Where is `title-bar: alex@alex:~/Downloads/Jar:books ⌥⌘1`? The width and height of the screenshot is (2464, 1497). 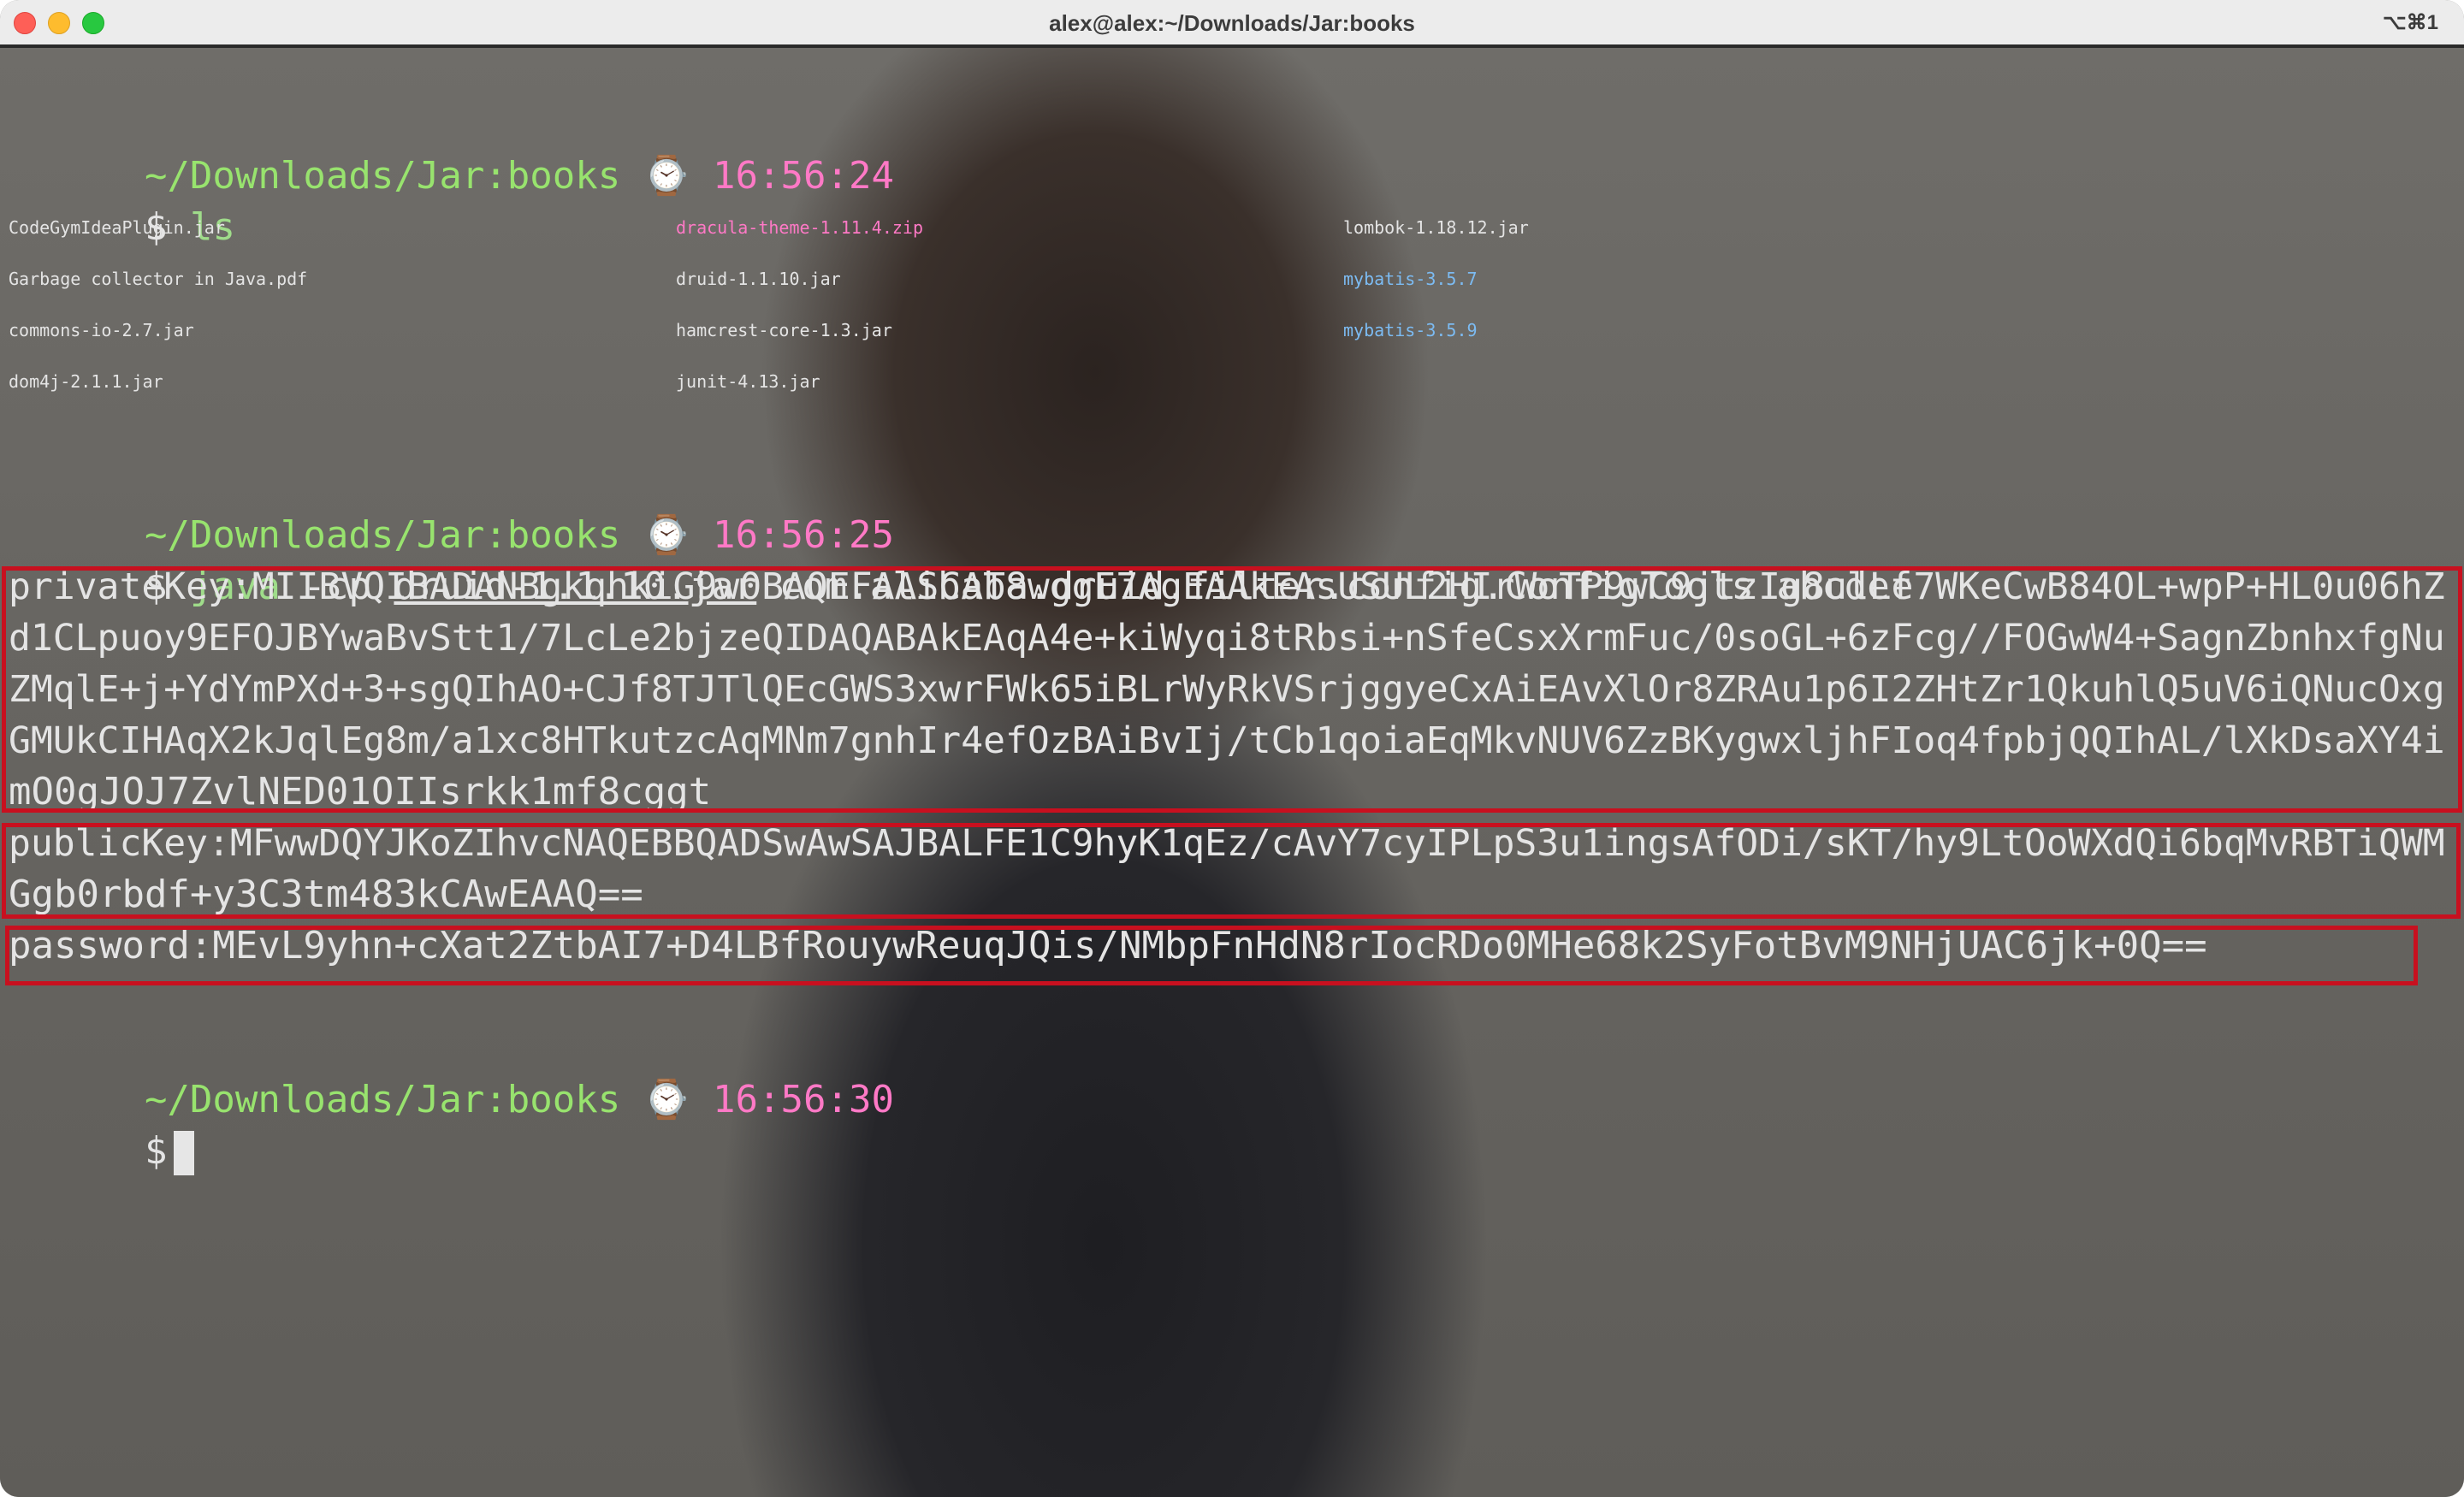
title-bar: alex@alex:~/Downloads/Jar:books ⌥⌘1 is located at coordinates (1232, 24).